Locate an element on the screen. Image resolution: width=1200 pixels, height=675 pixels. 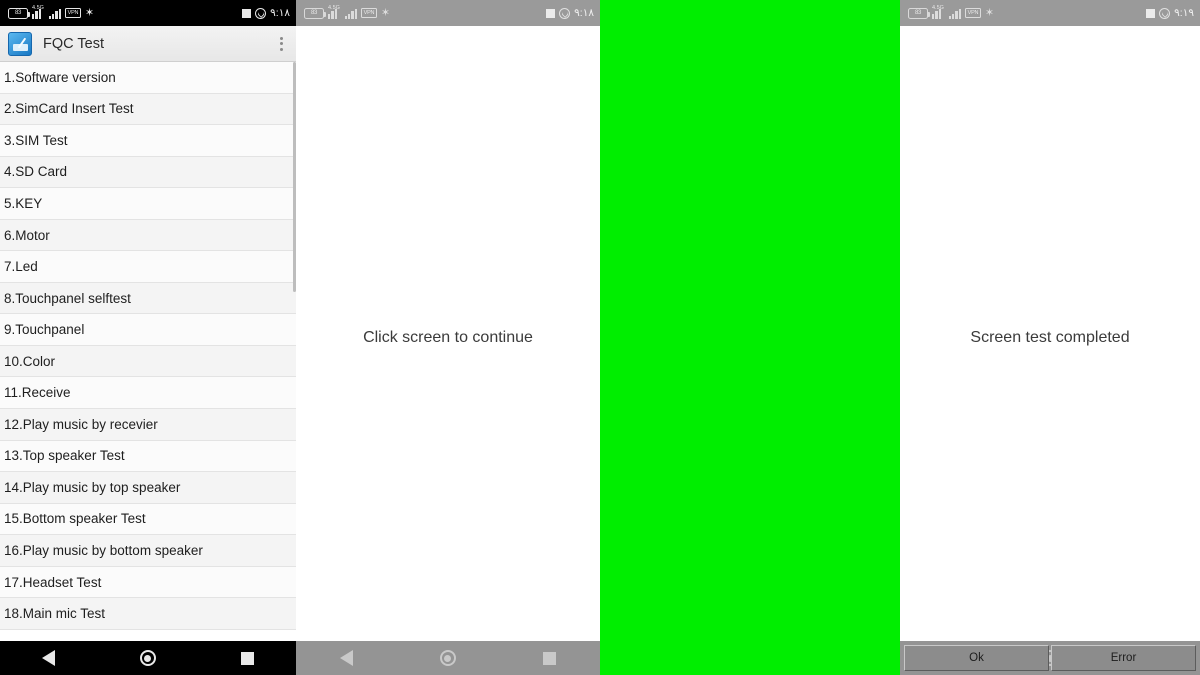
list-item: 17.Headset Test is located at coordinates (148, 582).